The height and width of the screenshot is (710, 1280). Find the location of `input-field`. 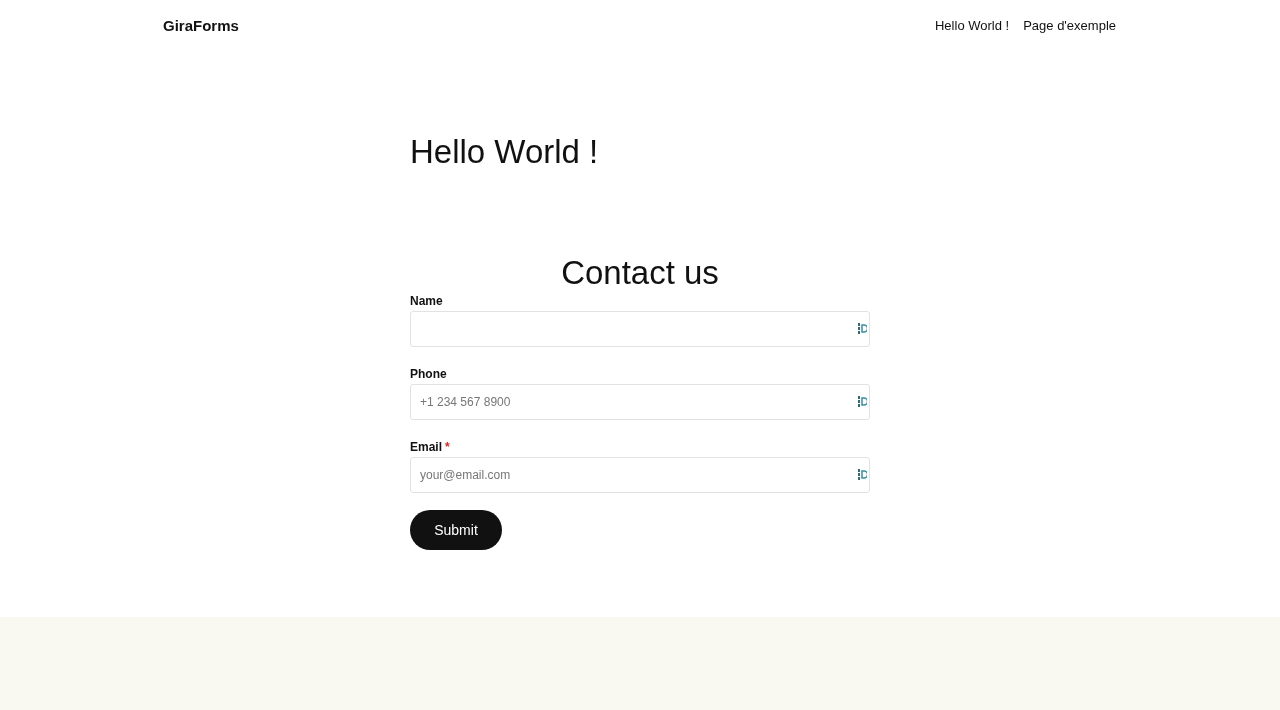

input-field is located at coordinates (640, 329).